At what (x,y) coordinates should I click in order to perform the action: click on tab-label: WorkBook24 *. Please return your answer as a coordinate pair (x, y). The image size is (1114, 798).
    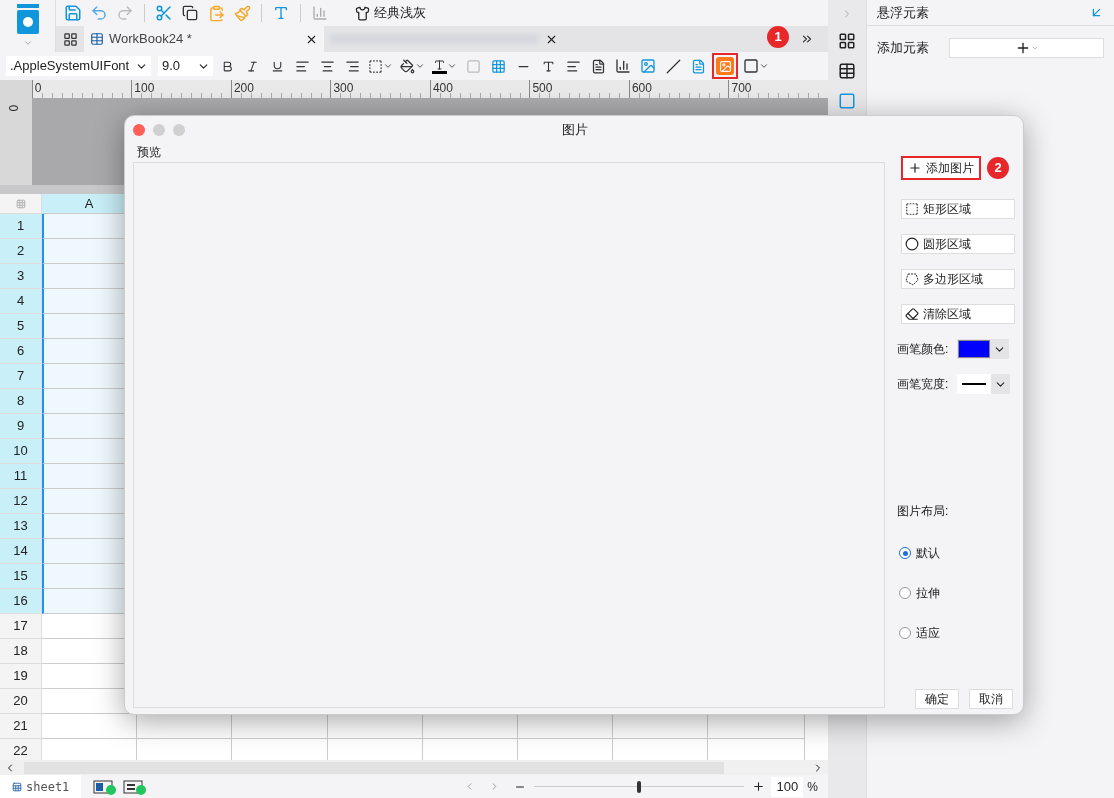
    Looking at the image, I should click on (151, 39).